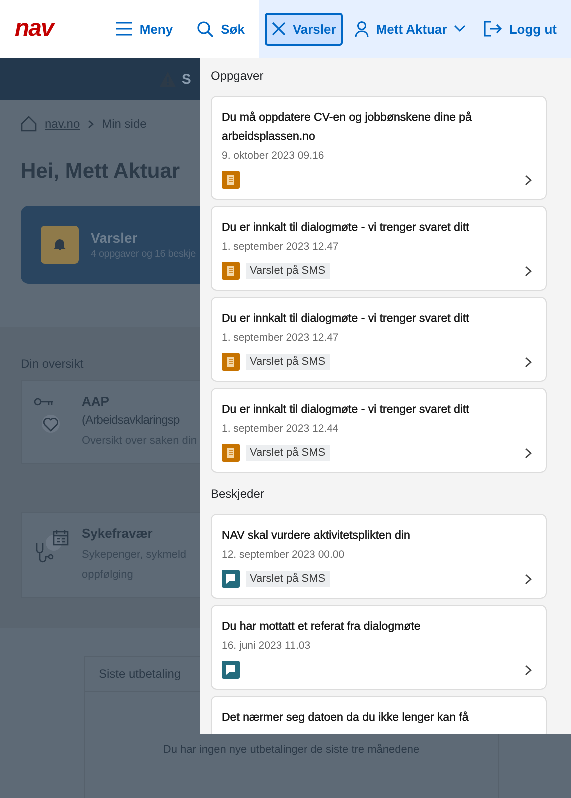 The width and height of the screenshot is (571, 798). Describe the element at coordinates (322, 627) in the screenshot. I see `notification-title: Du har mottatt et referat fra dialogmøte` at that location.